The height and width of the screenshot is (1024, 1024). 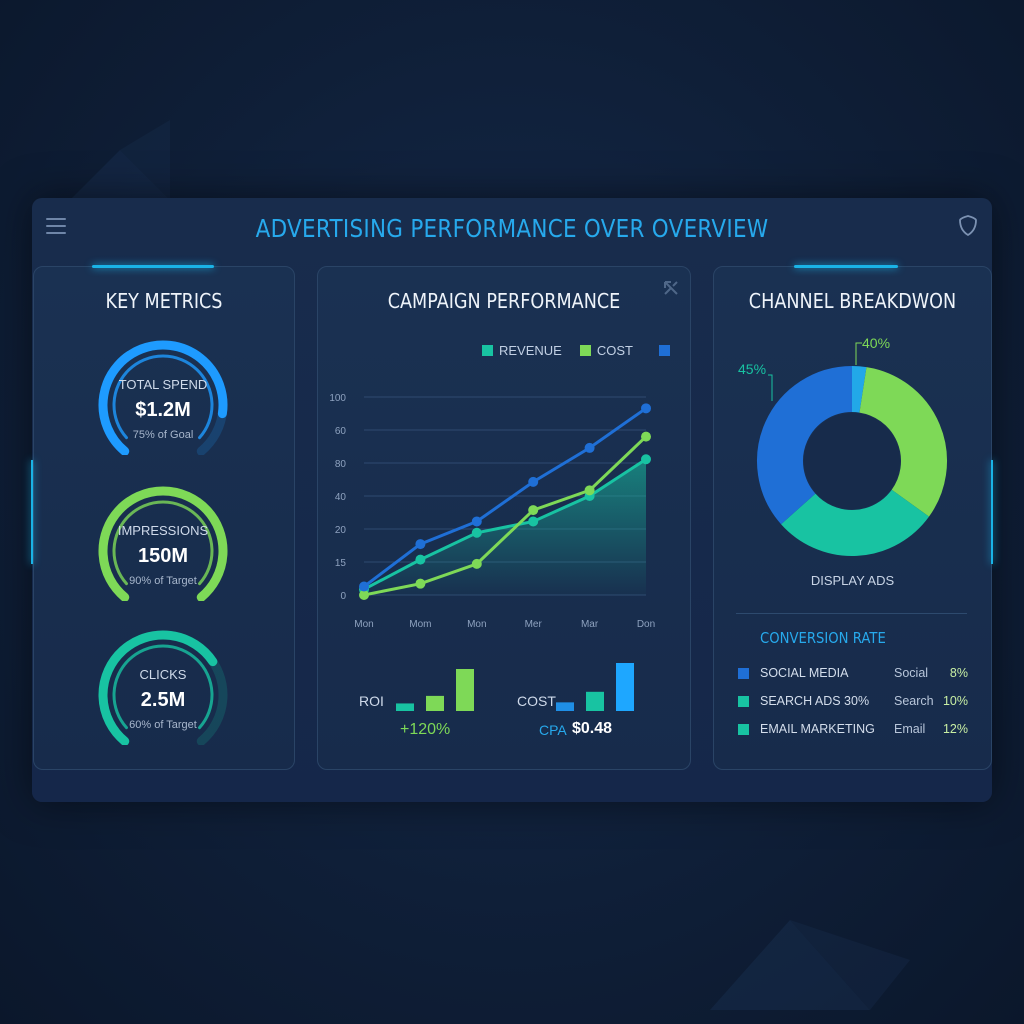 I want to click on donut-caption: DISPLAY ADS, so click(x=852, y=580).